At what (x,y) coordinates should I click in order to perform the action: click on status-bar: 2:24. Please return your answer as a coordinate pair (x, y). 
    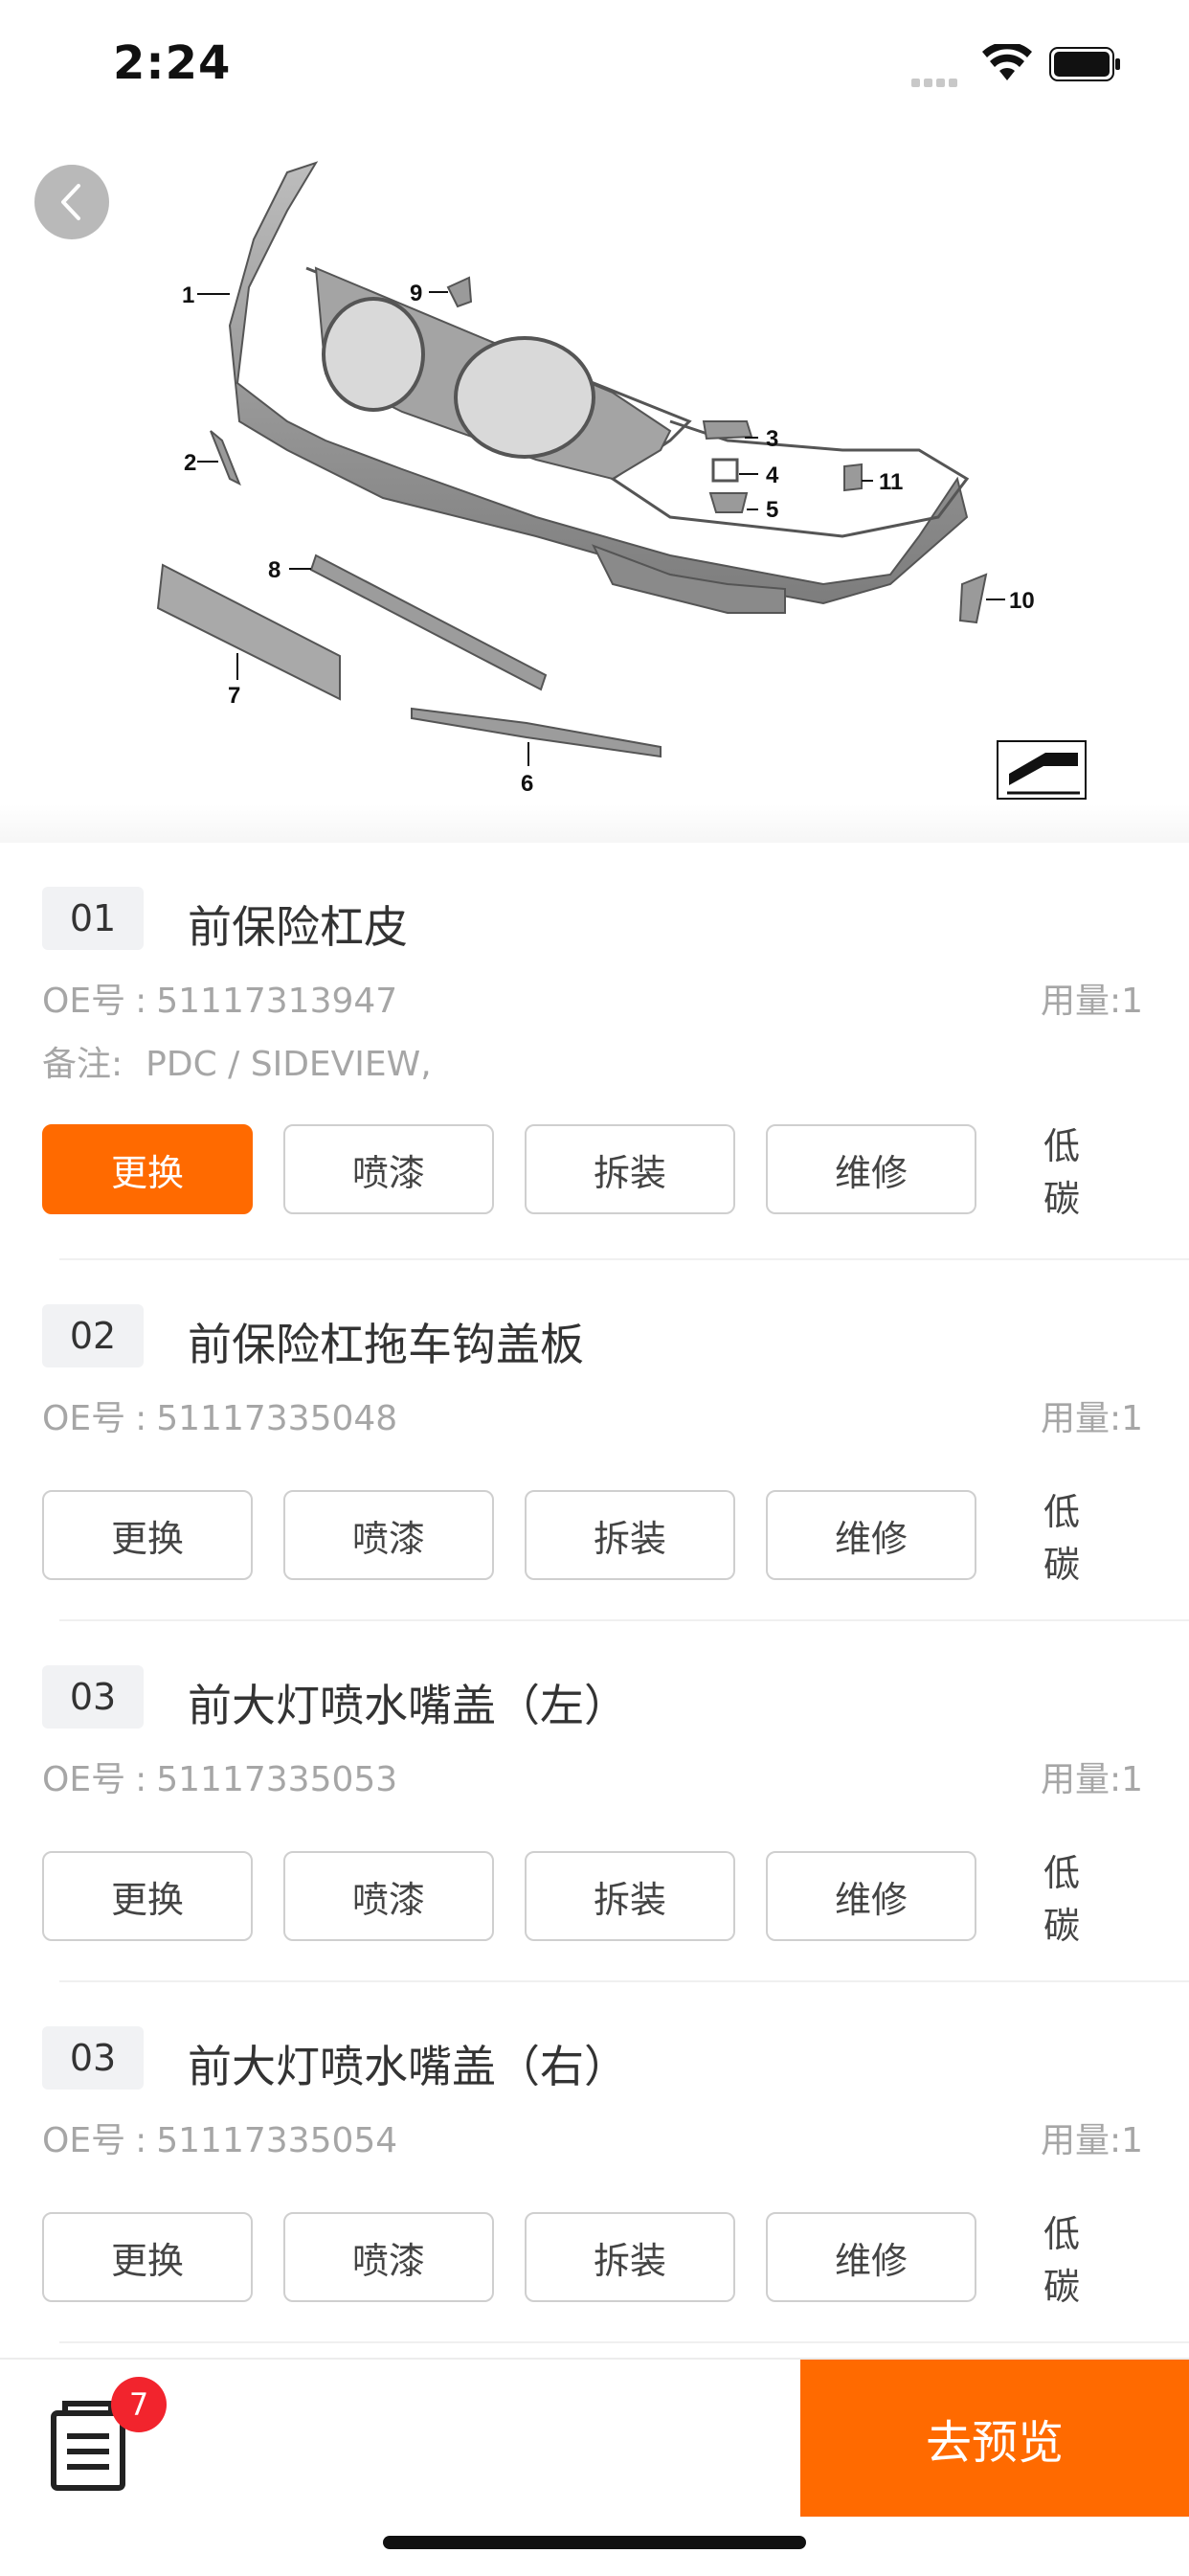
    Looking at the image, I should click on (594, 67).